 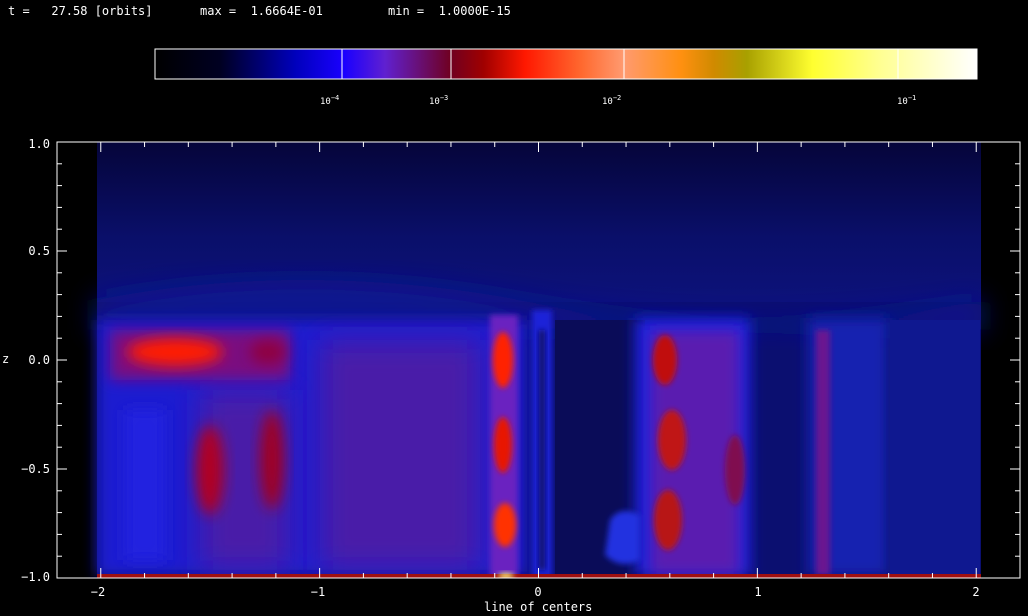 What do you see at coordinates (612, 100) in the screenshot?
I see `colorbar-tick-label: 10−2` at bounding box center [612, 100].